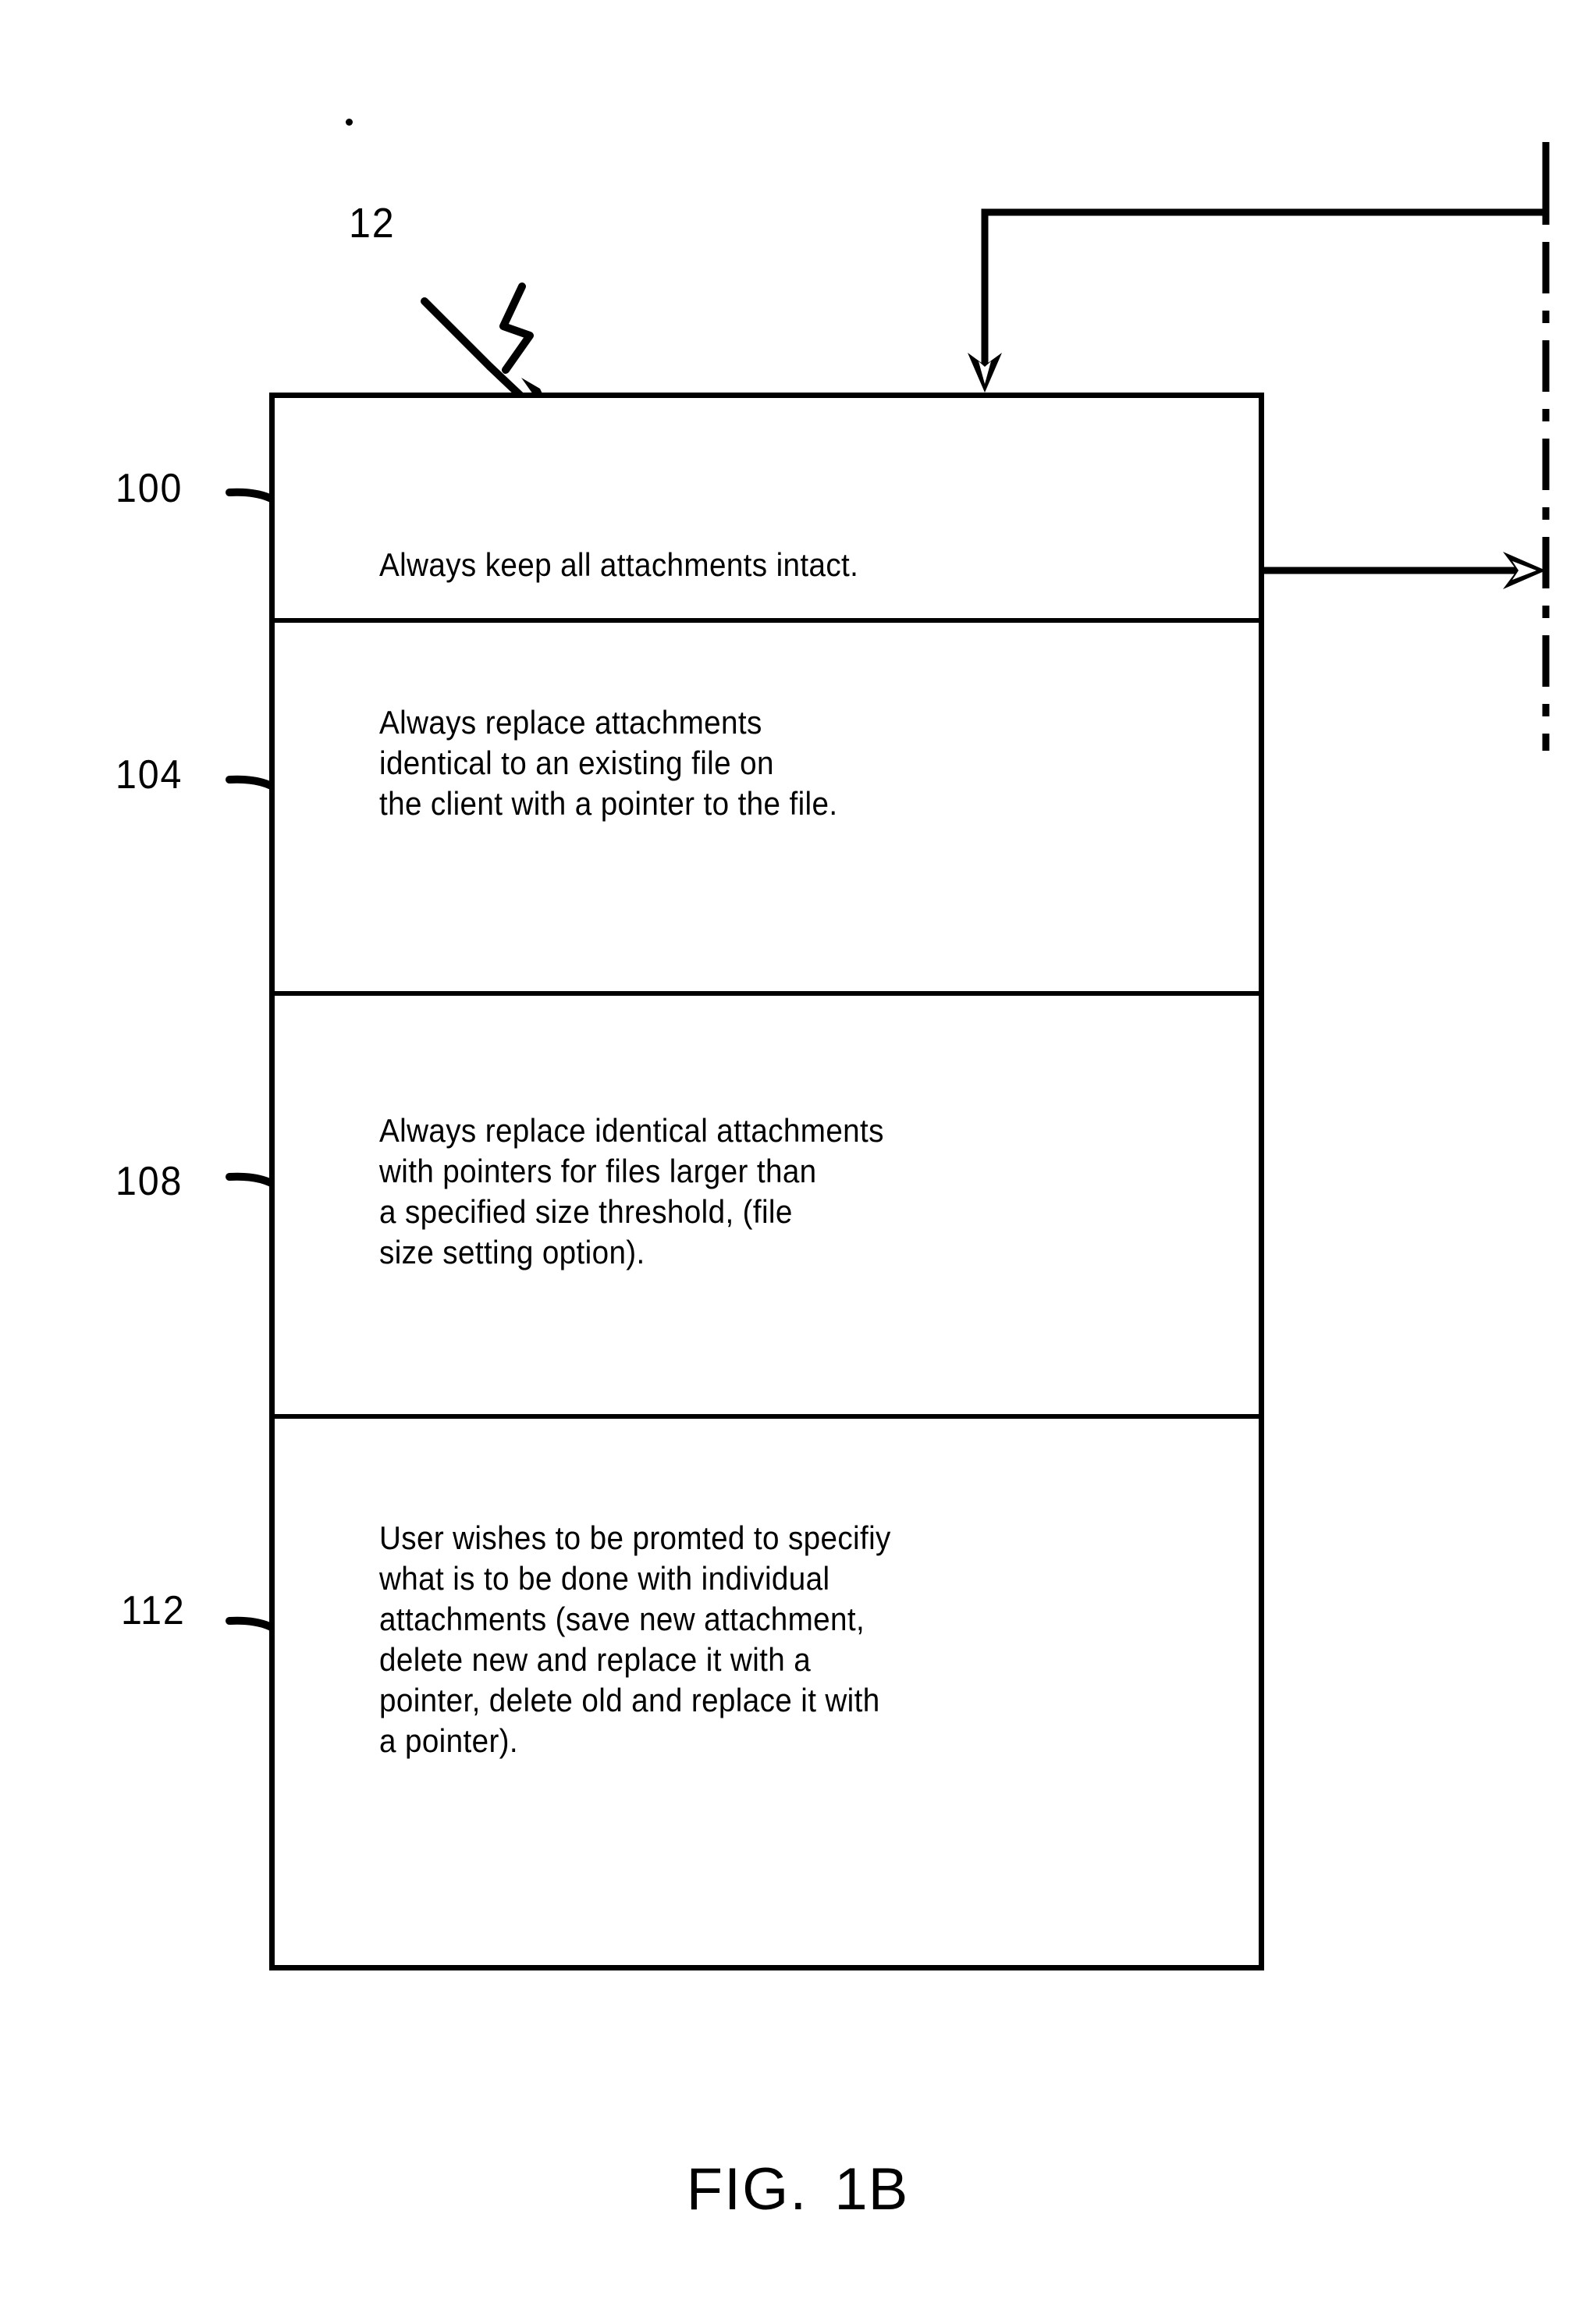  What do you see at coordinates (871, 2190) in the screenshot?
I see `figure-caption-number: 1B` at bounding box center [871, 2190].